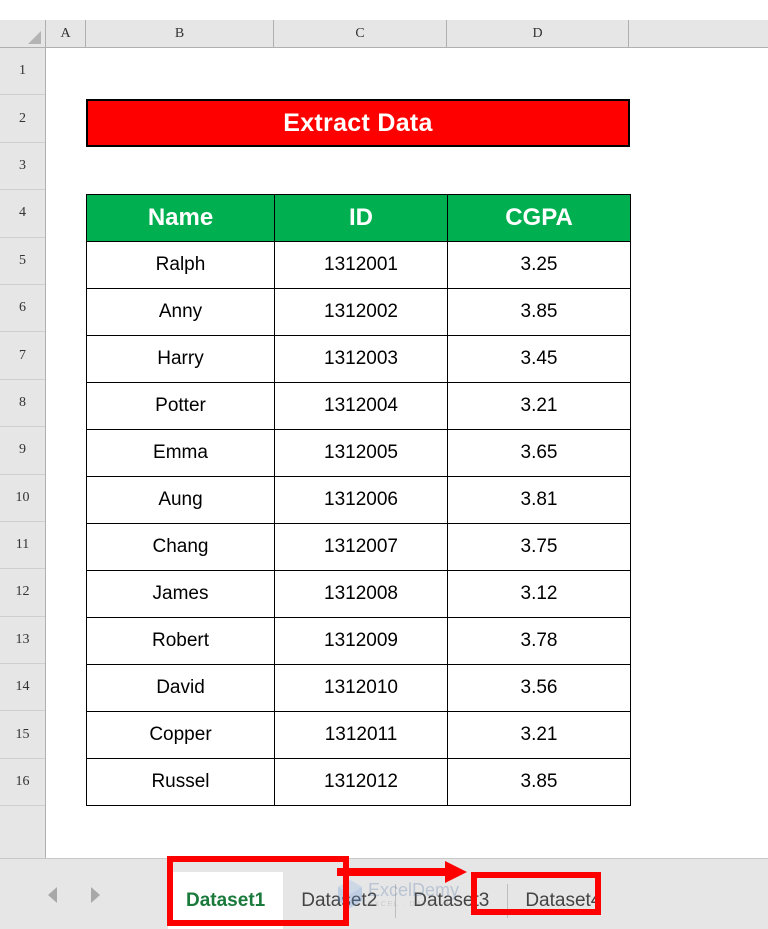 This screenshot has width=768, height=929. I want to click on cell-id: 1312001, so click(361, 265).